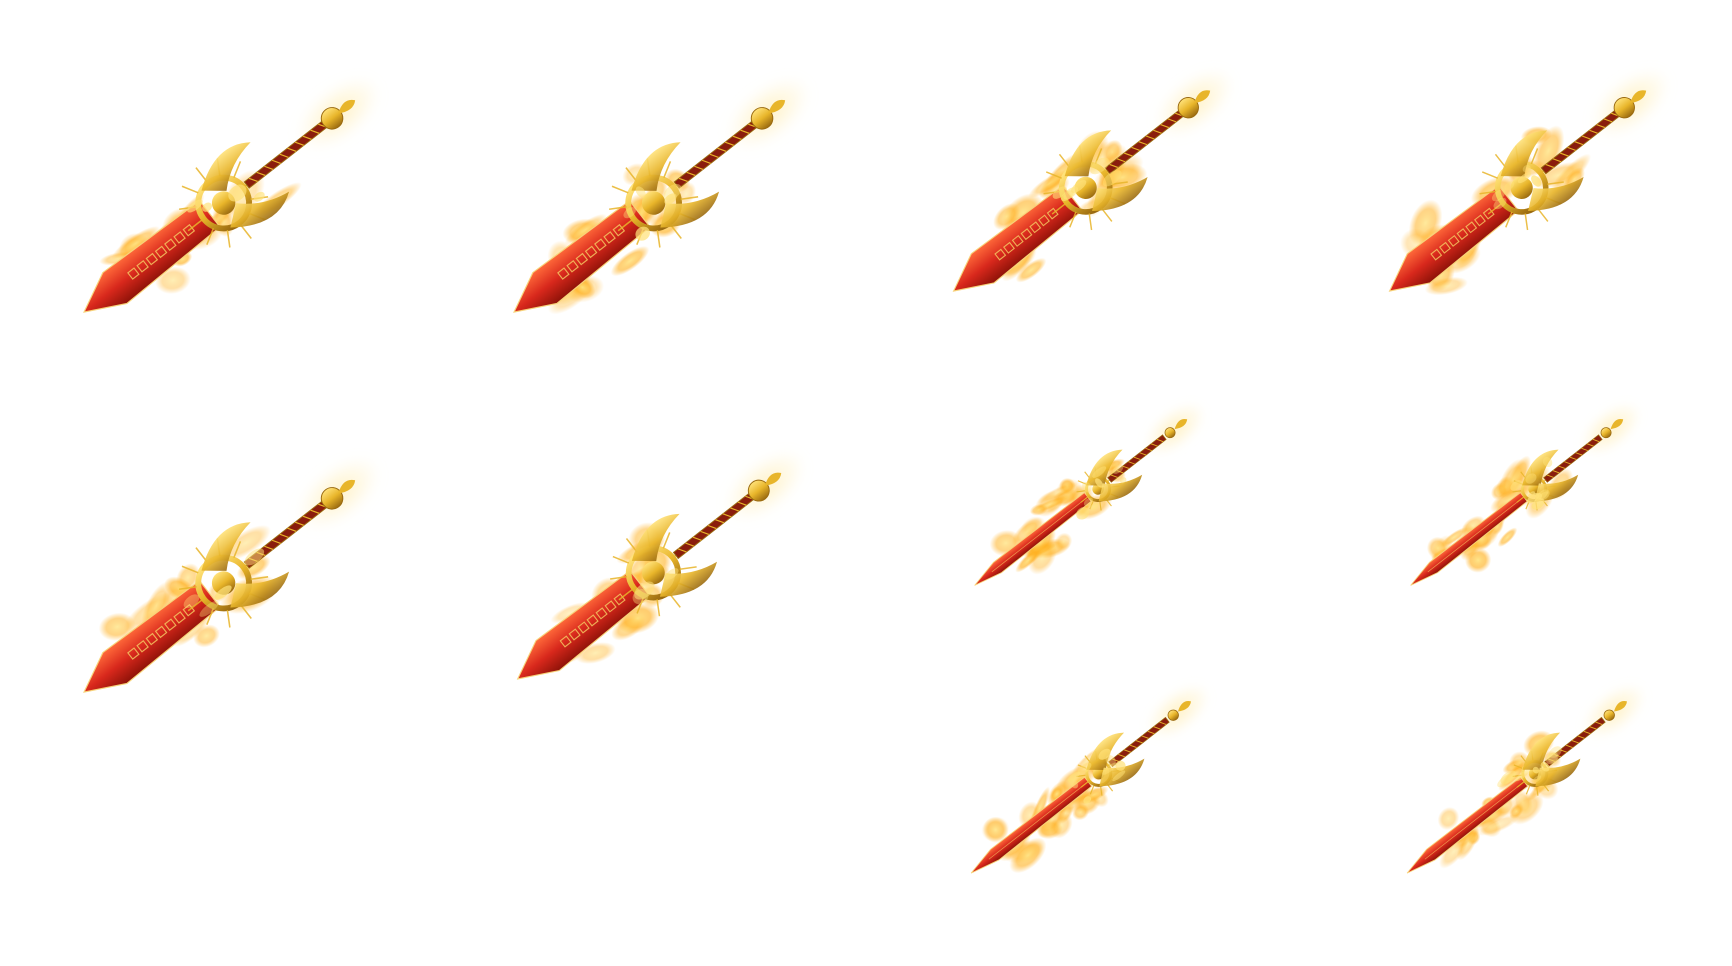 This screenshot has height=966, width=1732. Describe the element at coordinates (1529, 182) in the screenshot. I see `sword-frame-4-art` at that location.